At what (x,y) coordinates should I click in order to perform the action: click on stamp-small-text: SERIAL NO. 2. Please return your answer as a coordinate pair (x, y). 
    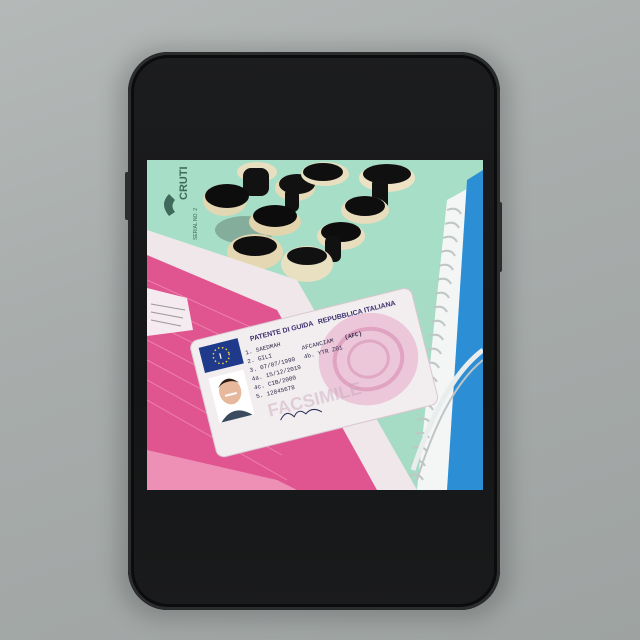
    Looking at the image, I should click on (196, 224).